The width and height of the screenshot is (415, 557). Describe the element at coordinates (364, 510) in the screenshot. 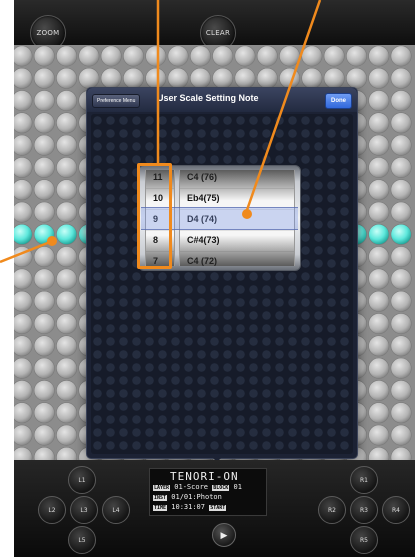

I see `r3-button: R3` at that location.